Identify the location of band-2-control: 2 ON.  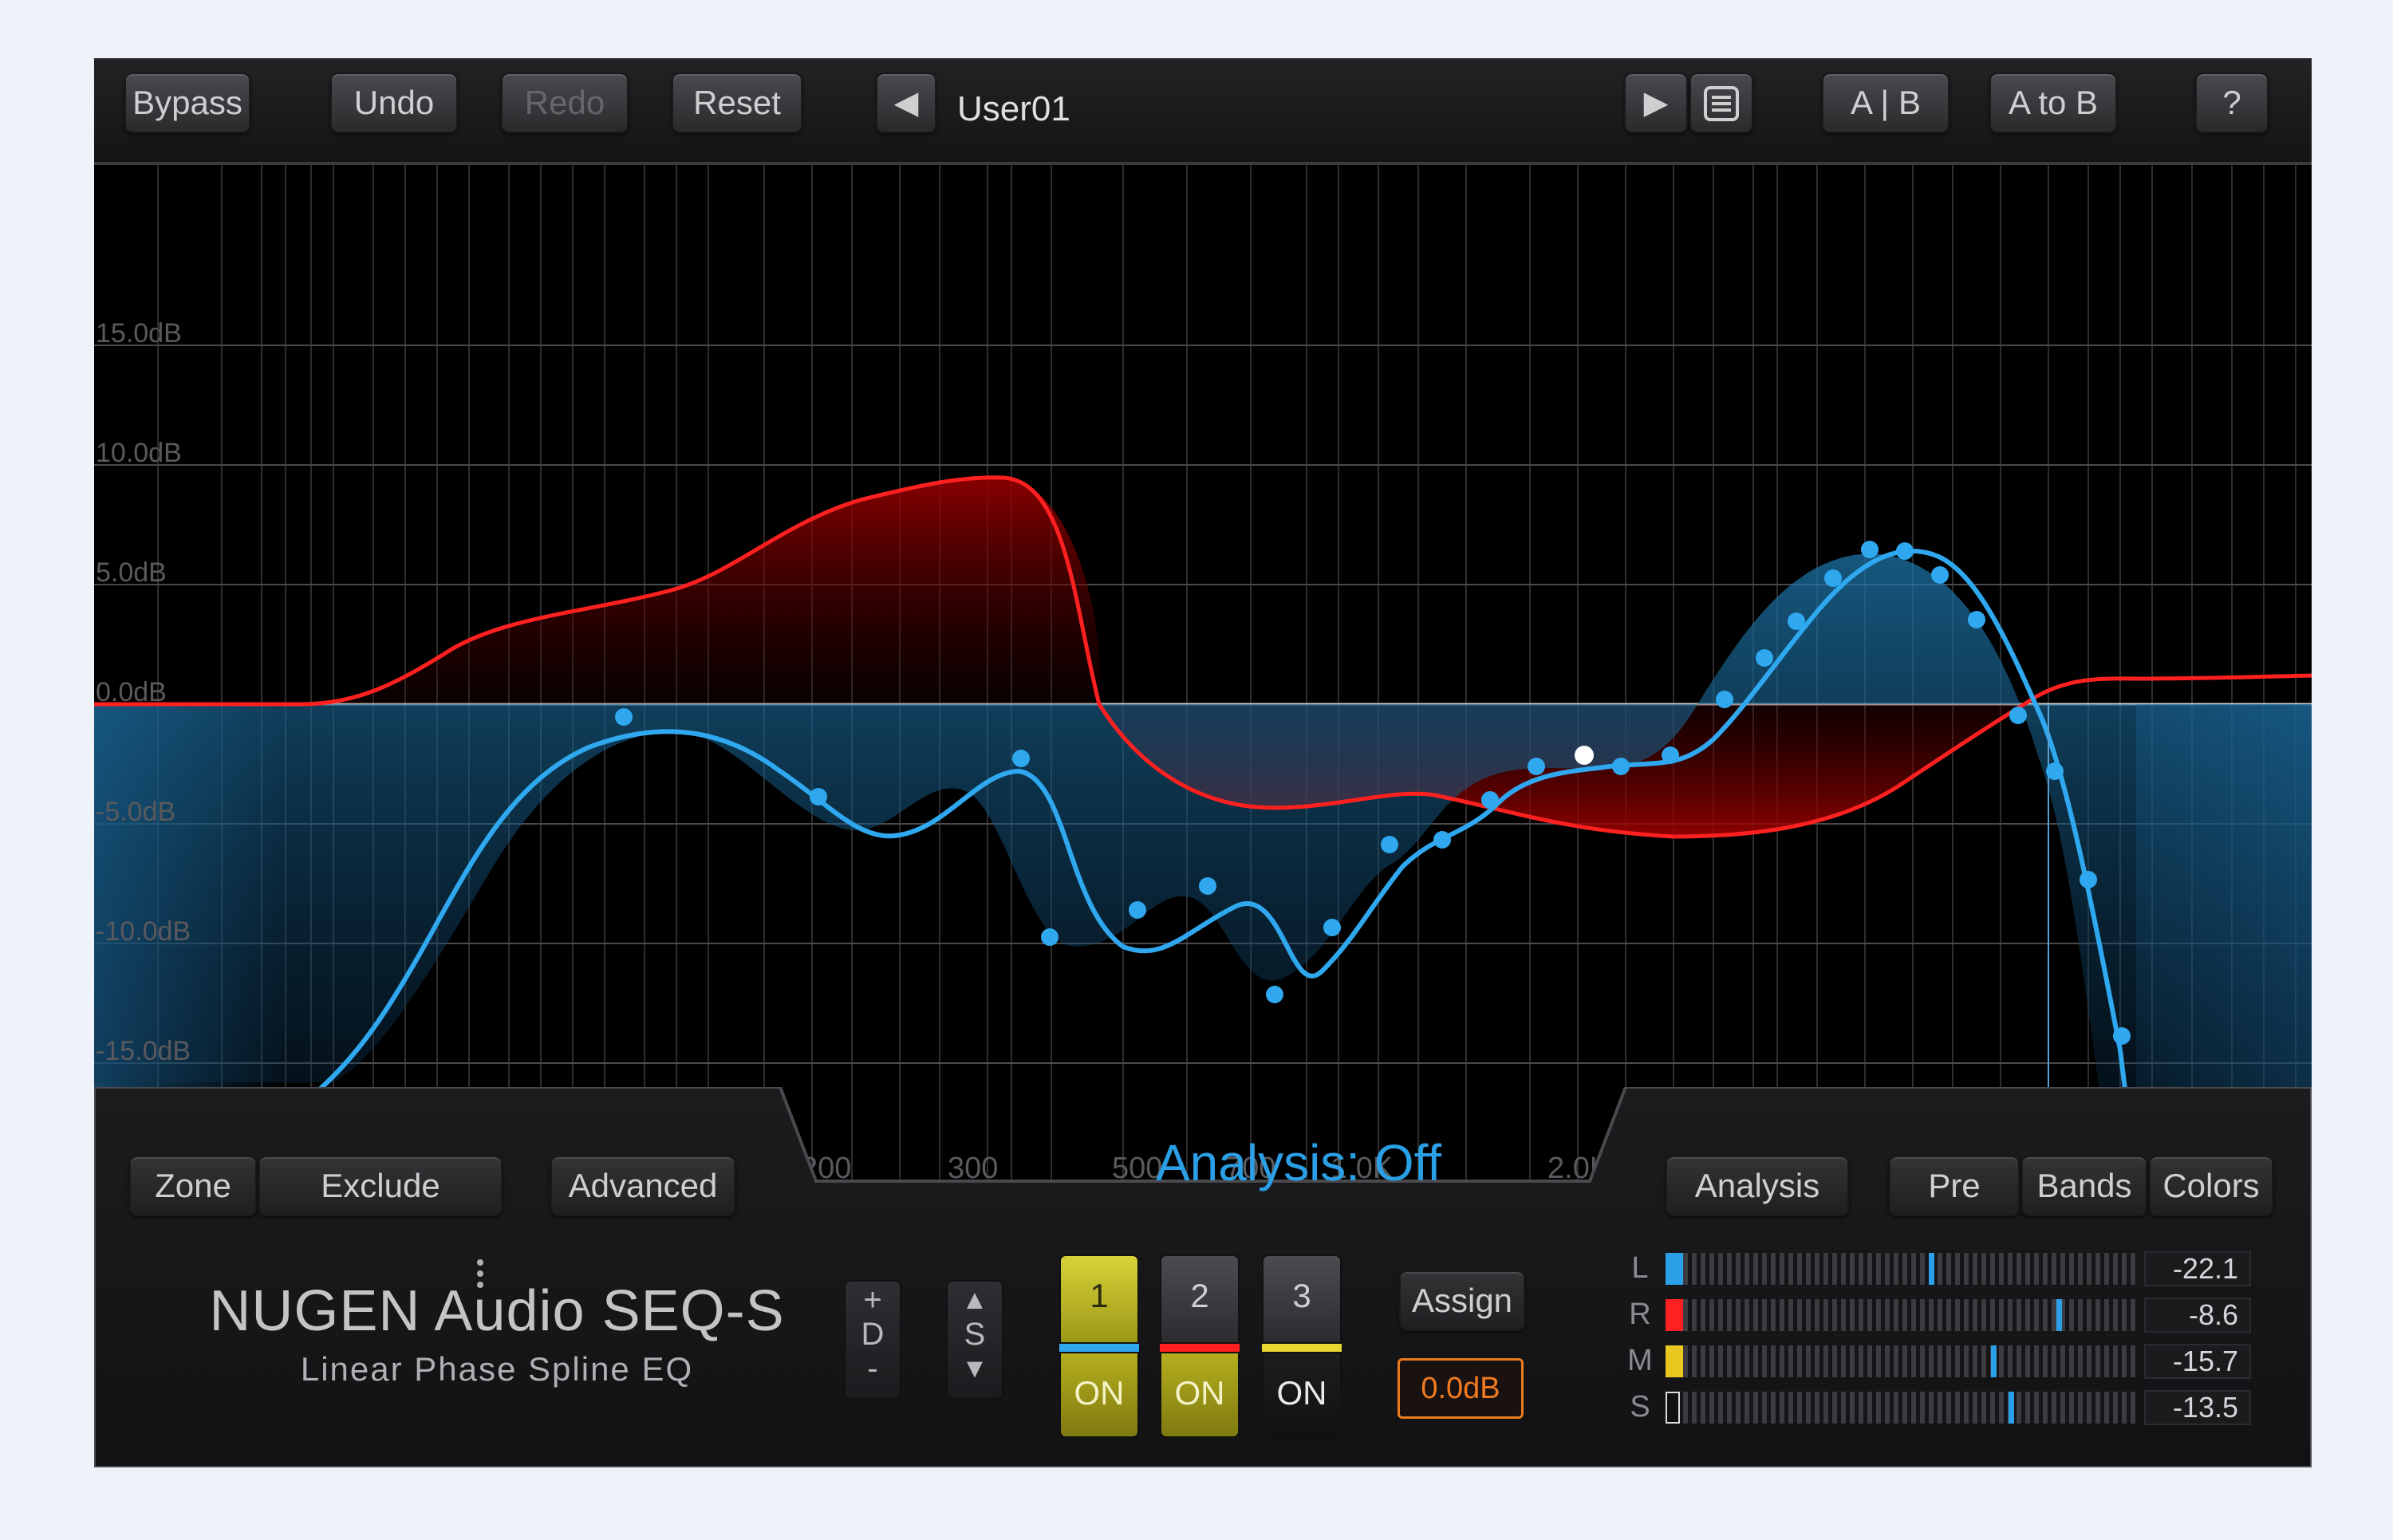
(1200, 1346).